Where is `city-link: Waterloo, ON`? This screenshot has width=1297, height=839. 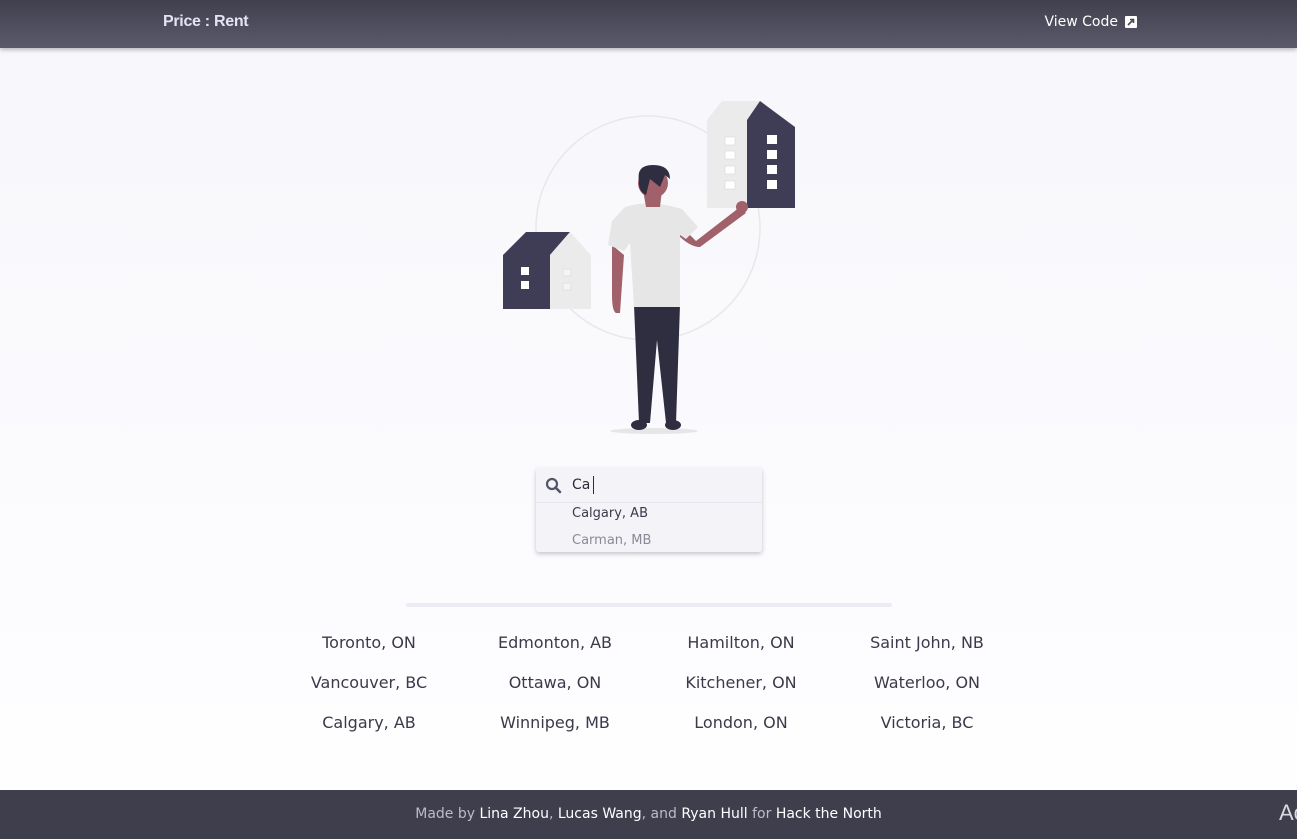 city-link: Waterloo, ON is located at coordinates (927, 683).